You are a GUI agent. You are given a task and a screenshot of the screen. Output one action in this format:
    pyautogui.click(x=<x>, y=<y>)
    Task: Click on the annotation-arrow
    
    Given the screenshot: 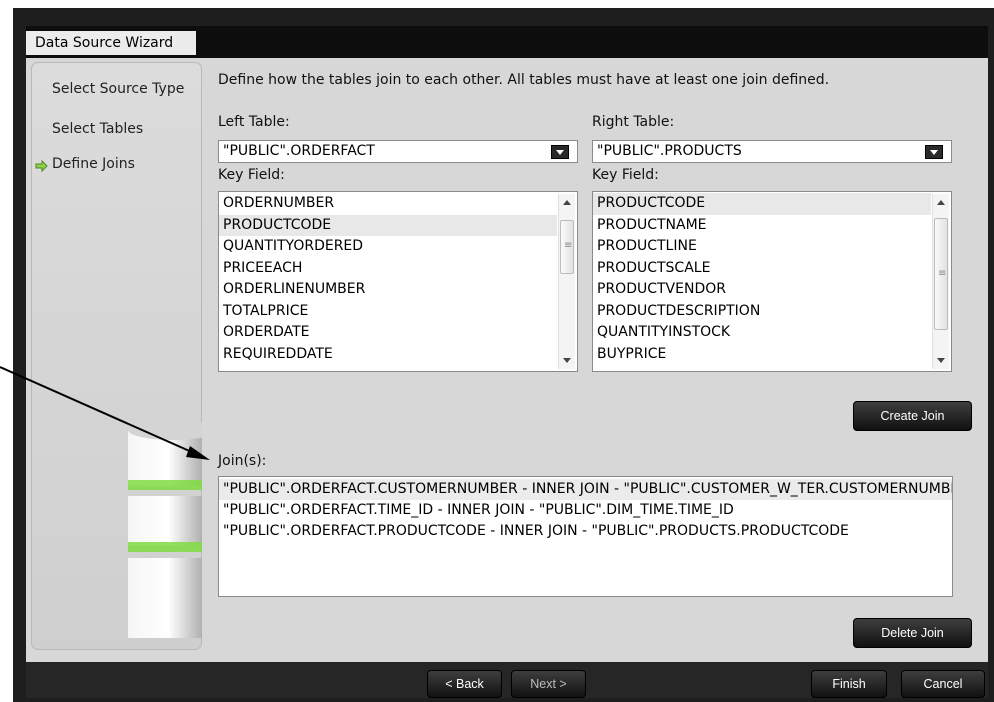 What is the action you would take?
    pyautogui.click(x=105, y=413)
    